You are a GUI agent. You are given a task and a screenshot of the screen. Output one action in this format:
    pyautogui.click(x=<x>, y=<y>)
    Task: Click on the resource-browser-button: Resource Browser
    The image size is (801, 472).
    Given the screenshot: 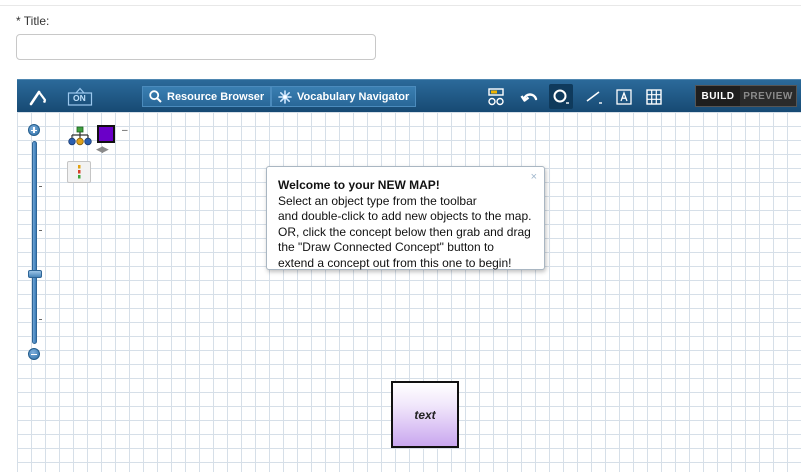 What is the action you would take?
    pyautogui.click(x=207, y=96)
    